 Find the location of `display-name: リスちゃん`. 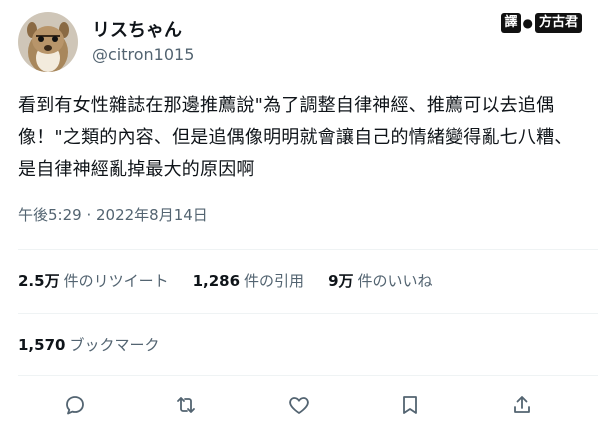

display-name: リスちゃん is located at coordinates (137, 29).